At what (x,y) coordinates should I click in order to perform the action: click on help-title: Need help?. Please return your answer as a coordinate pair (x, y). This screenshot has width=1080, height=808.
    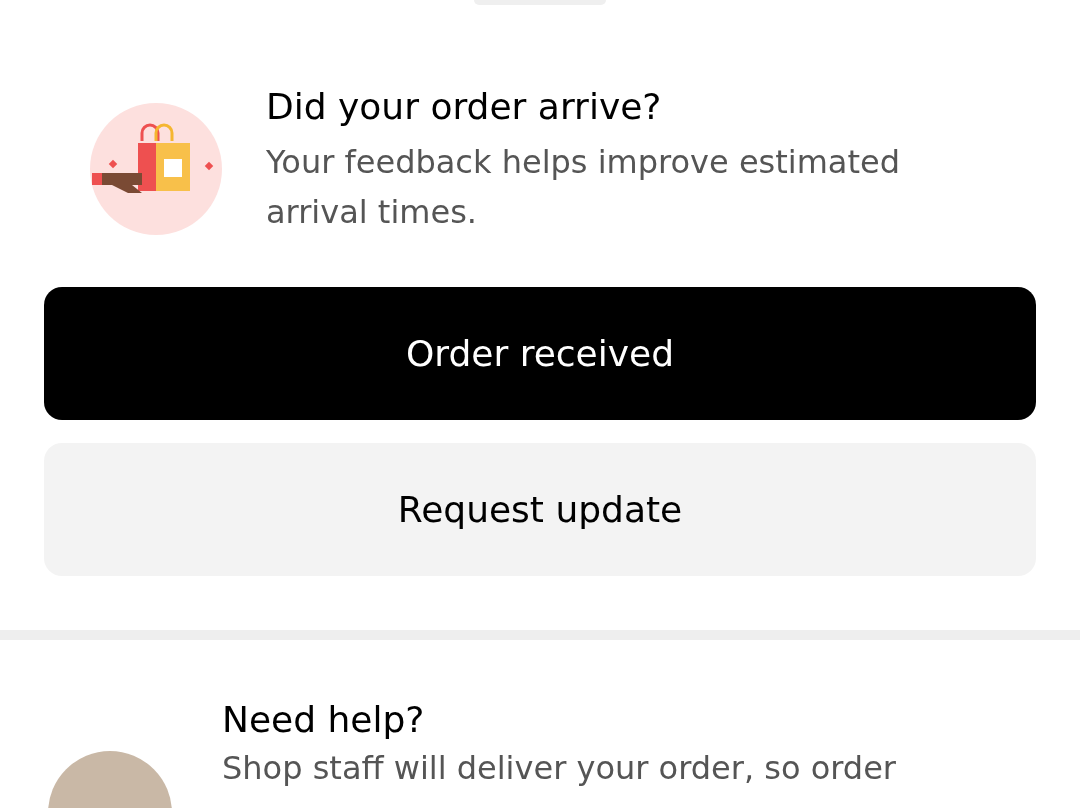
    Looking at the image, I should click on (324, 720).